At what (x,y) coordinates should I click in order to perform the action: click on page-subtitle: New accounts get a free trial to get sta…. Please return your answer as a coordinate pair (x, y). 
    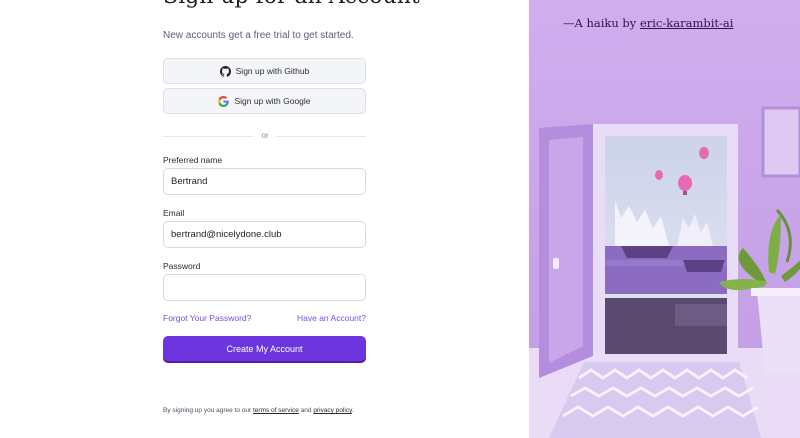
    Looking at the image, I should click on (258, 35).